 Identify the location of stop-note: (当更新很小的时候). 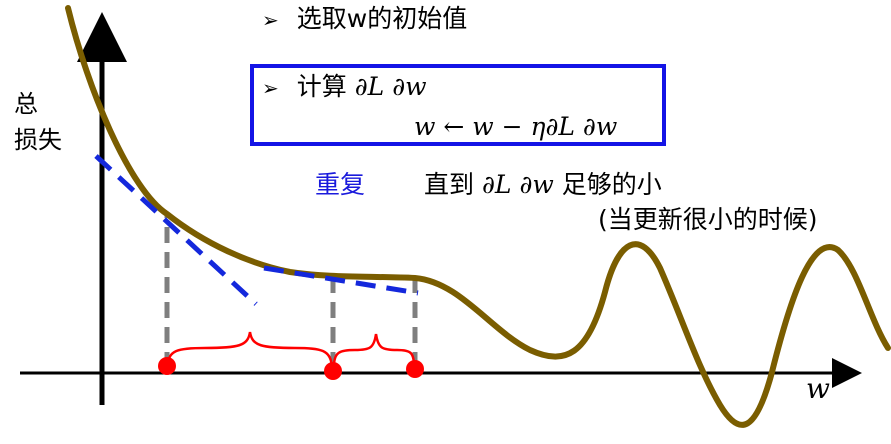
(708, 219).